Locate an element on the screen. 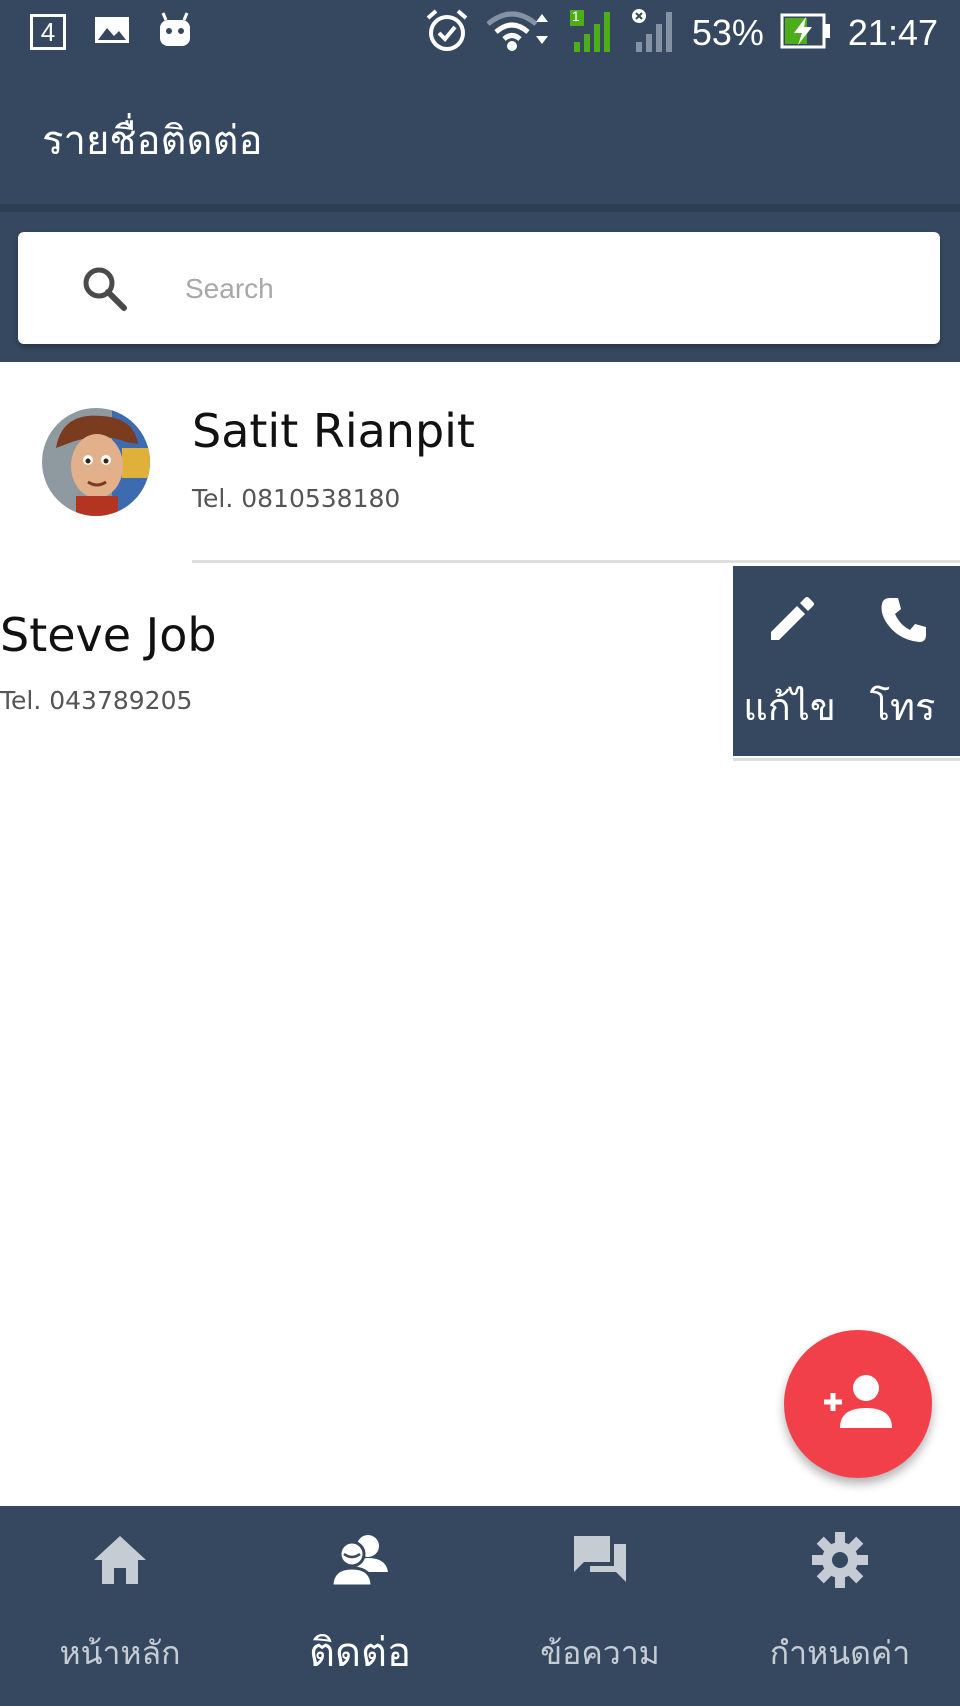  page-title: รายชื่อติดต่อ is located at coordinates (152, 141).